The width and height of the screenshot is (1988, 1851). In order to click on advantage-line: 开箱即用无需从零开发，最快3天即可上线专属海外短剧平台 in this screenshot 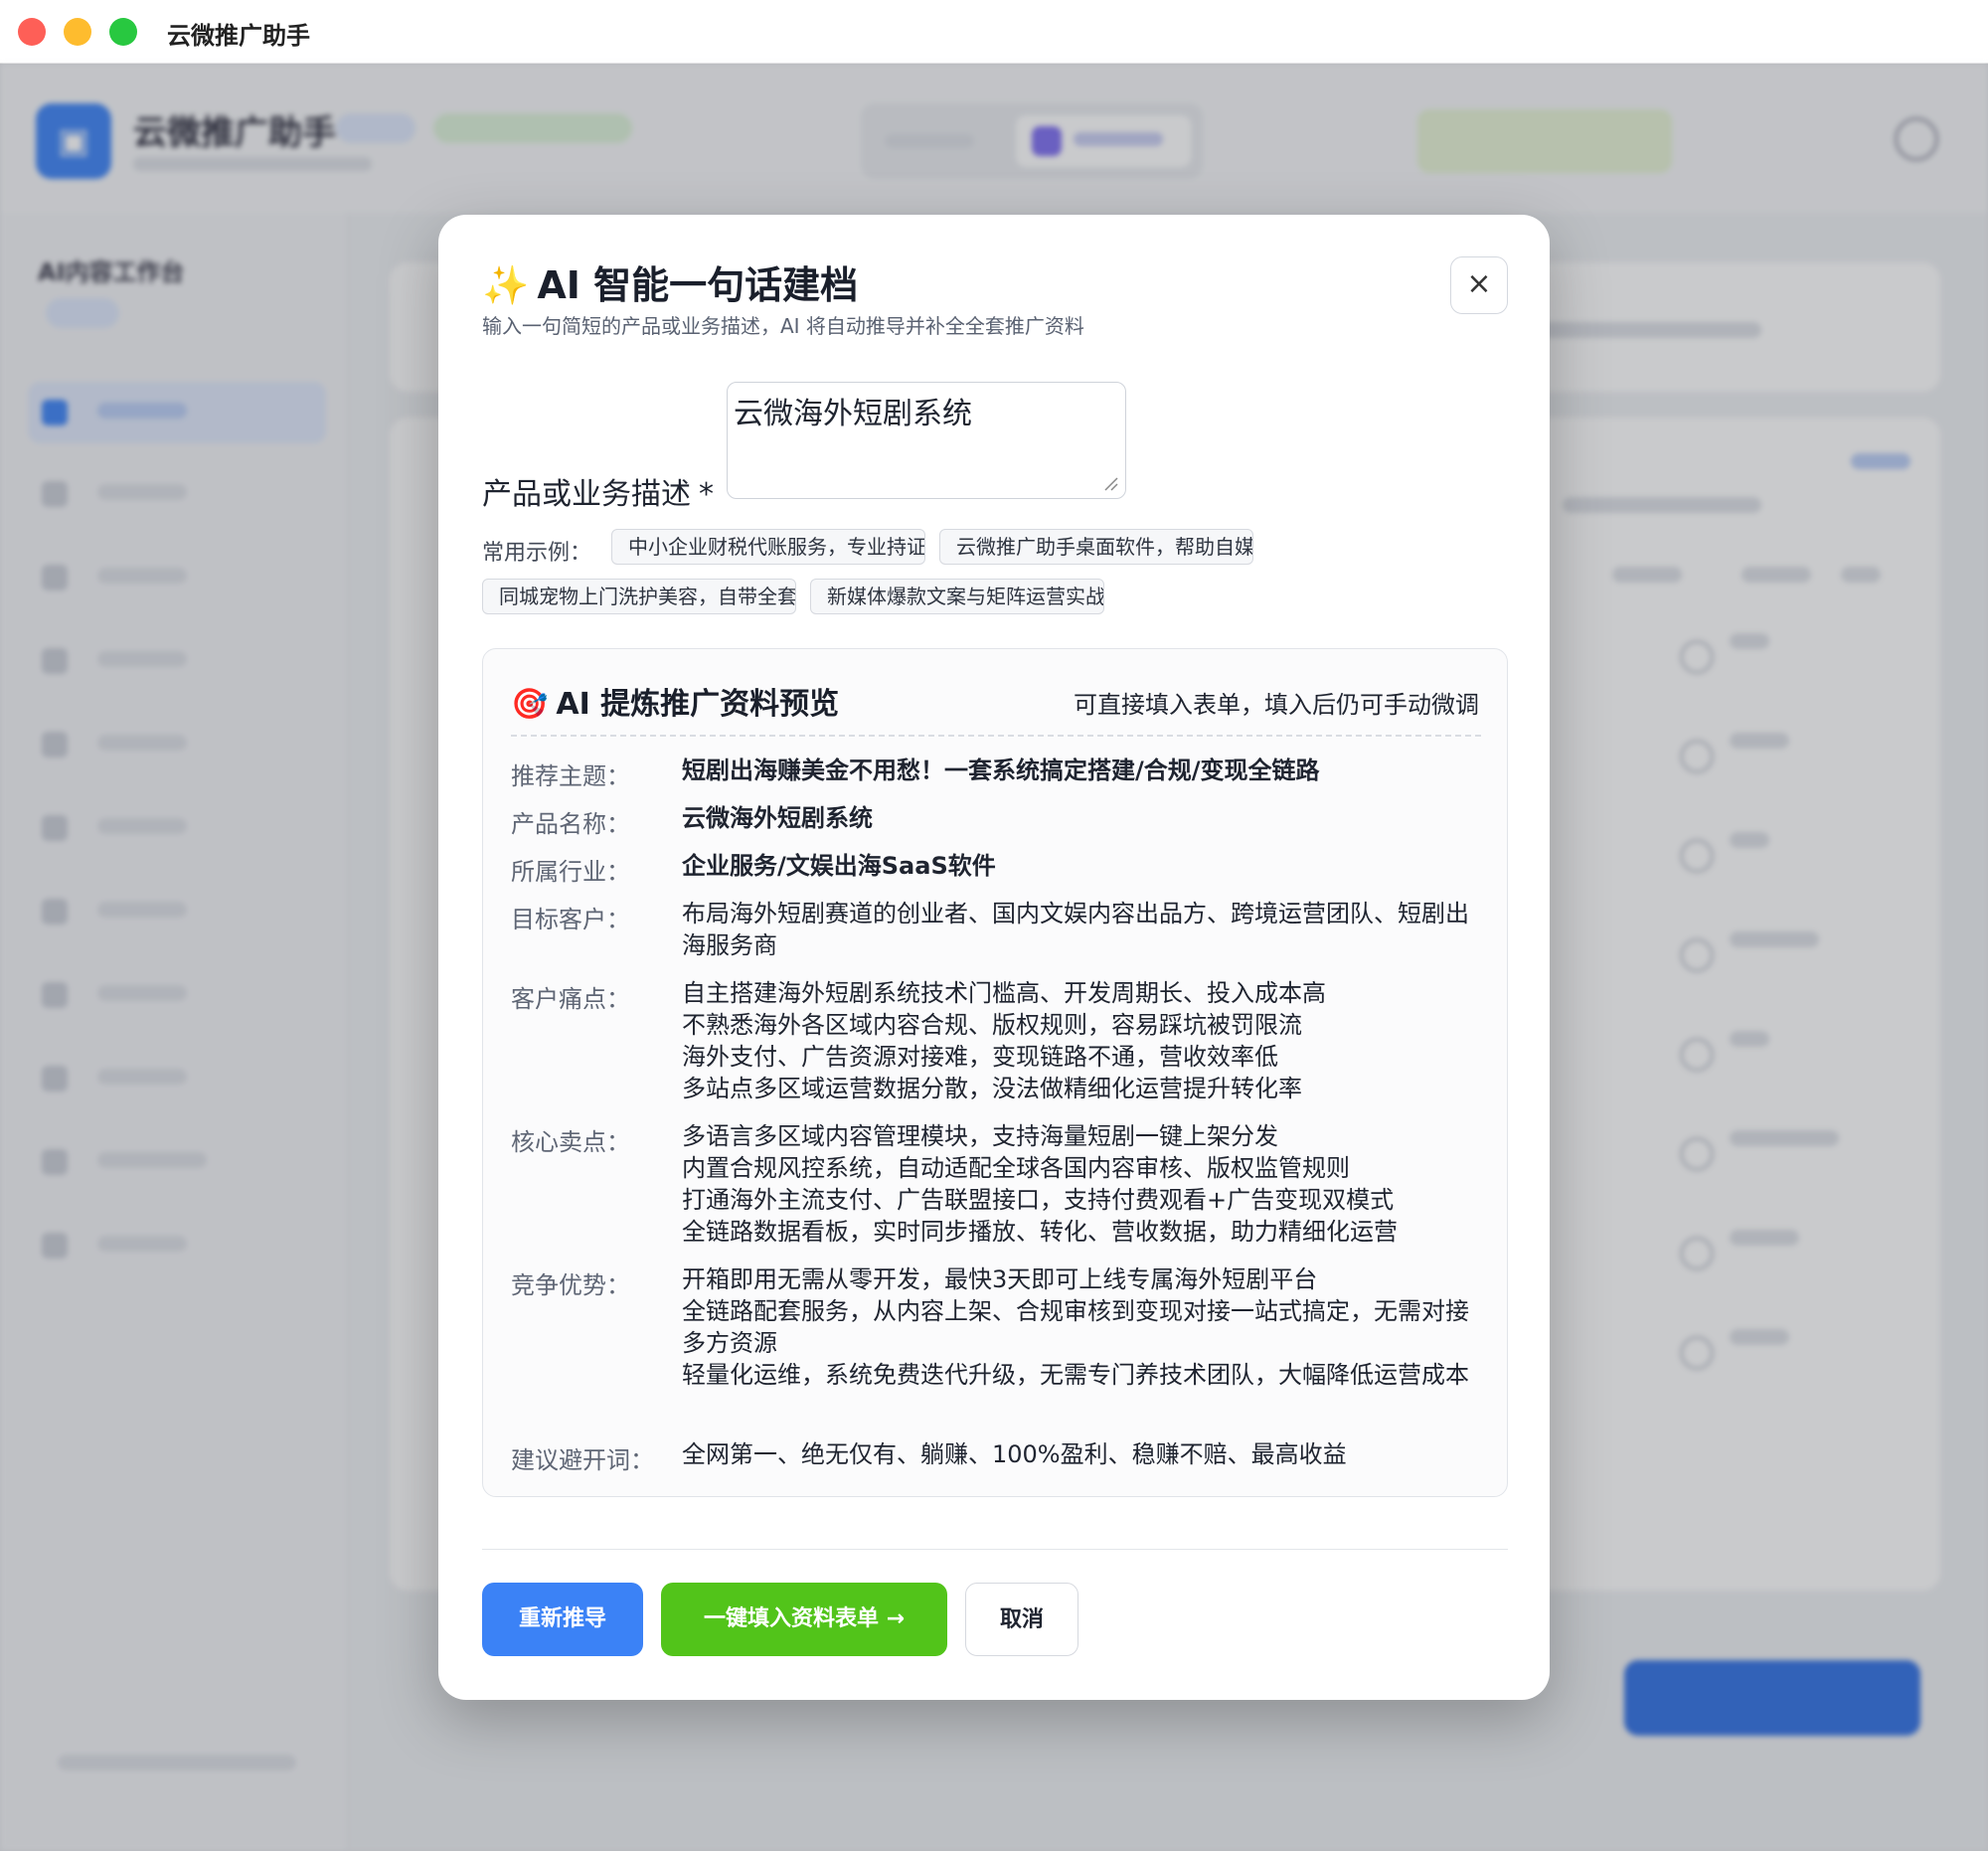, I will do `click(1000, 1279)`.